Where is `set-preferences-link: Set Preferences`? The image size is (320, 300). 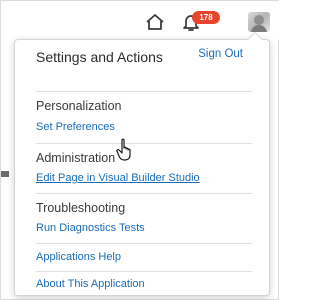 set-preferences-link: Set Preferences is located at coordinates (75, 127).